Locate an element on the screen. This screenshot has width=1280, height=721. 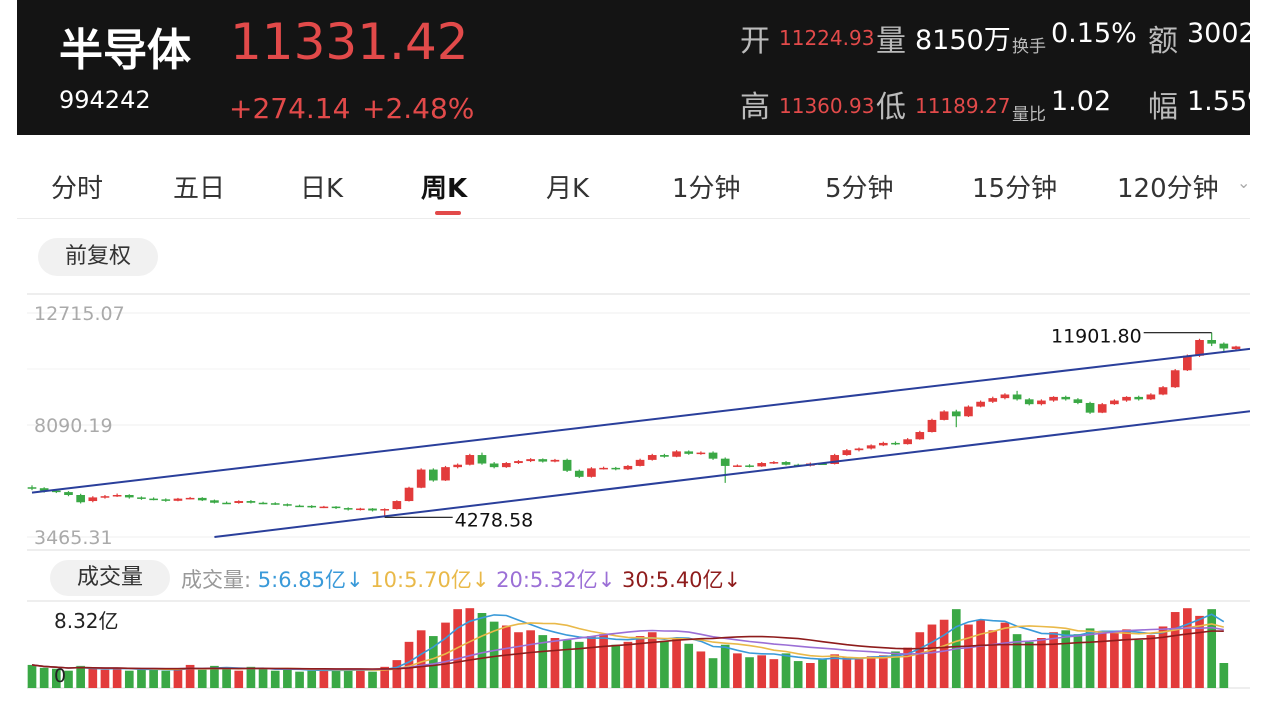
tab-monthly-k: 月K is located at coordinates (567, 186).